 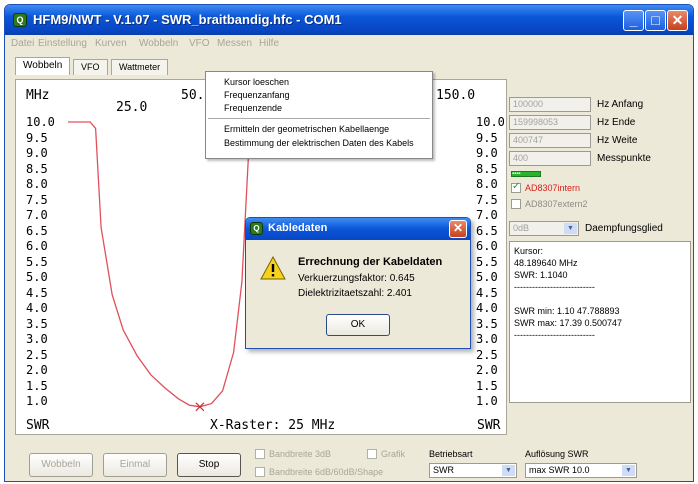 I want to click on aufloesung-select: max SWR 10.0 ▼, so click(x=581, y=470).